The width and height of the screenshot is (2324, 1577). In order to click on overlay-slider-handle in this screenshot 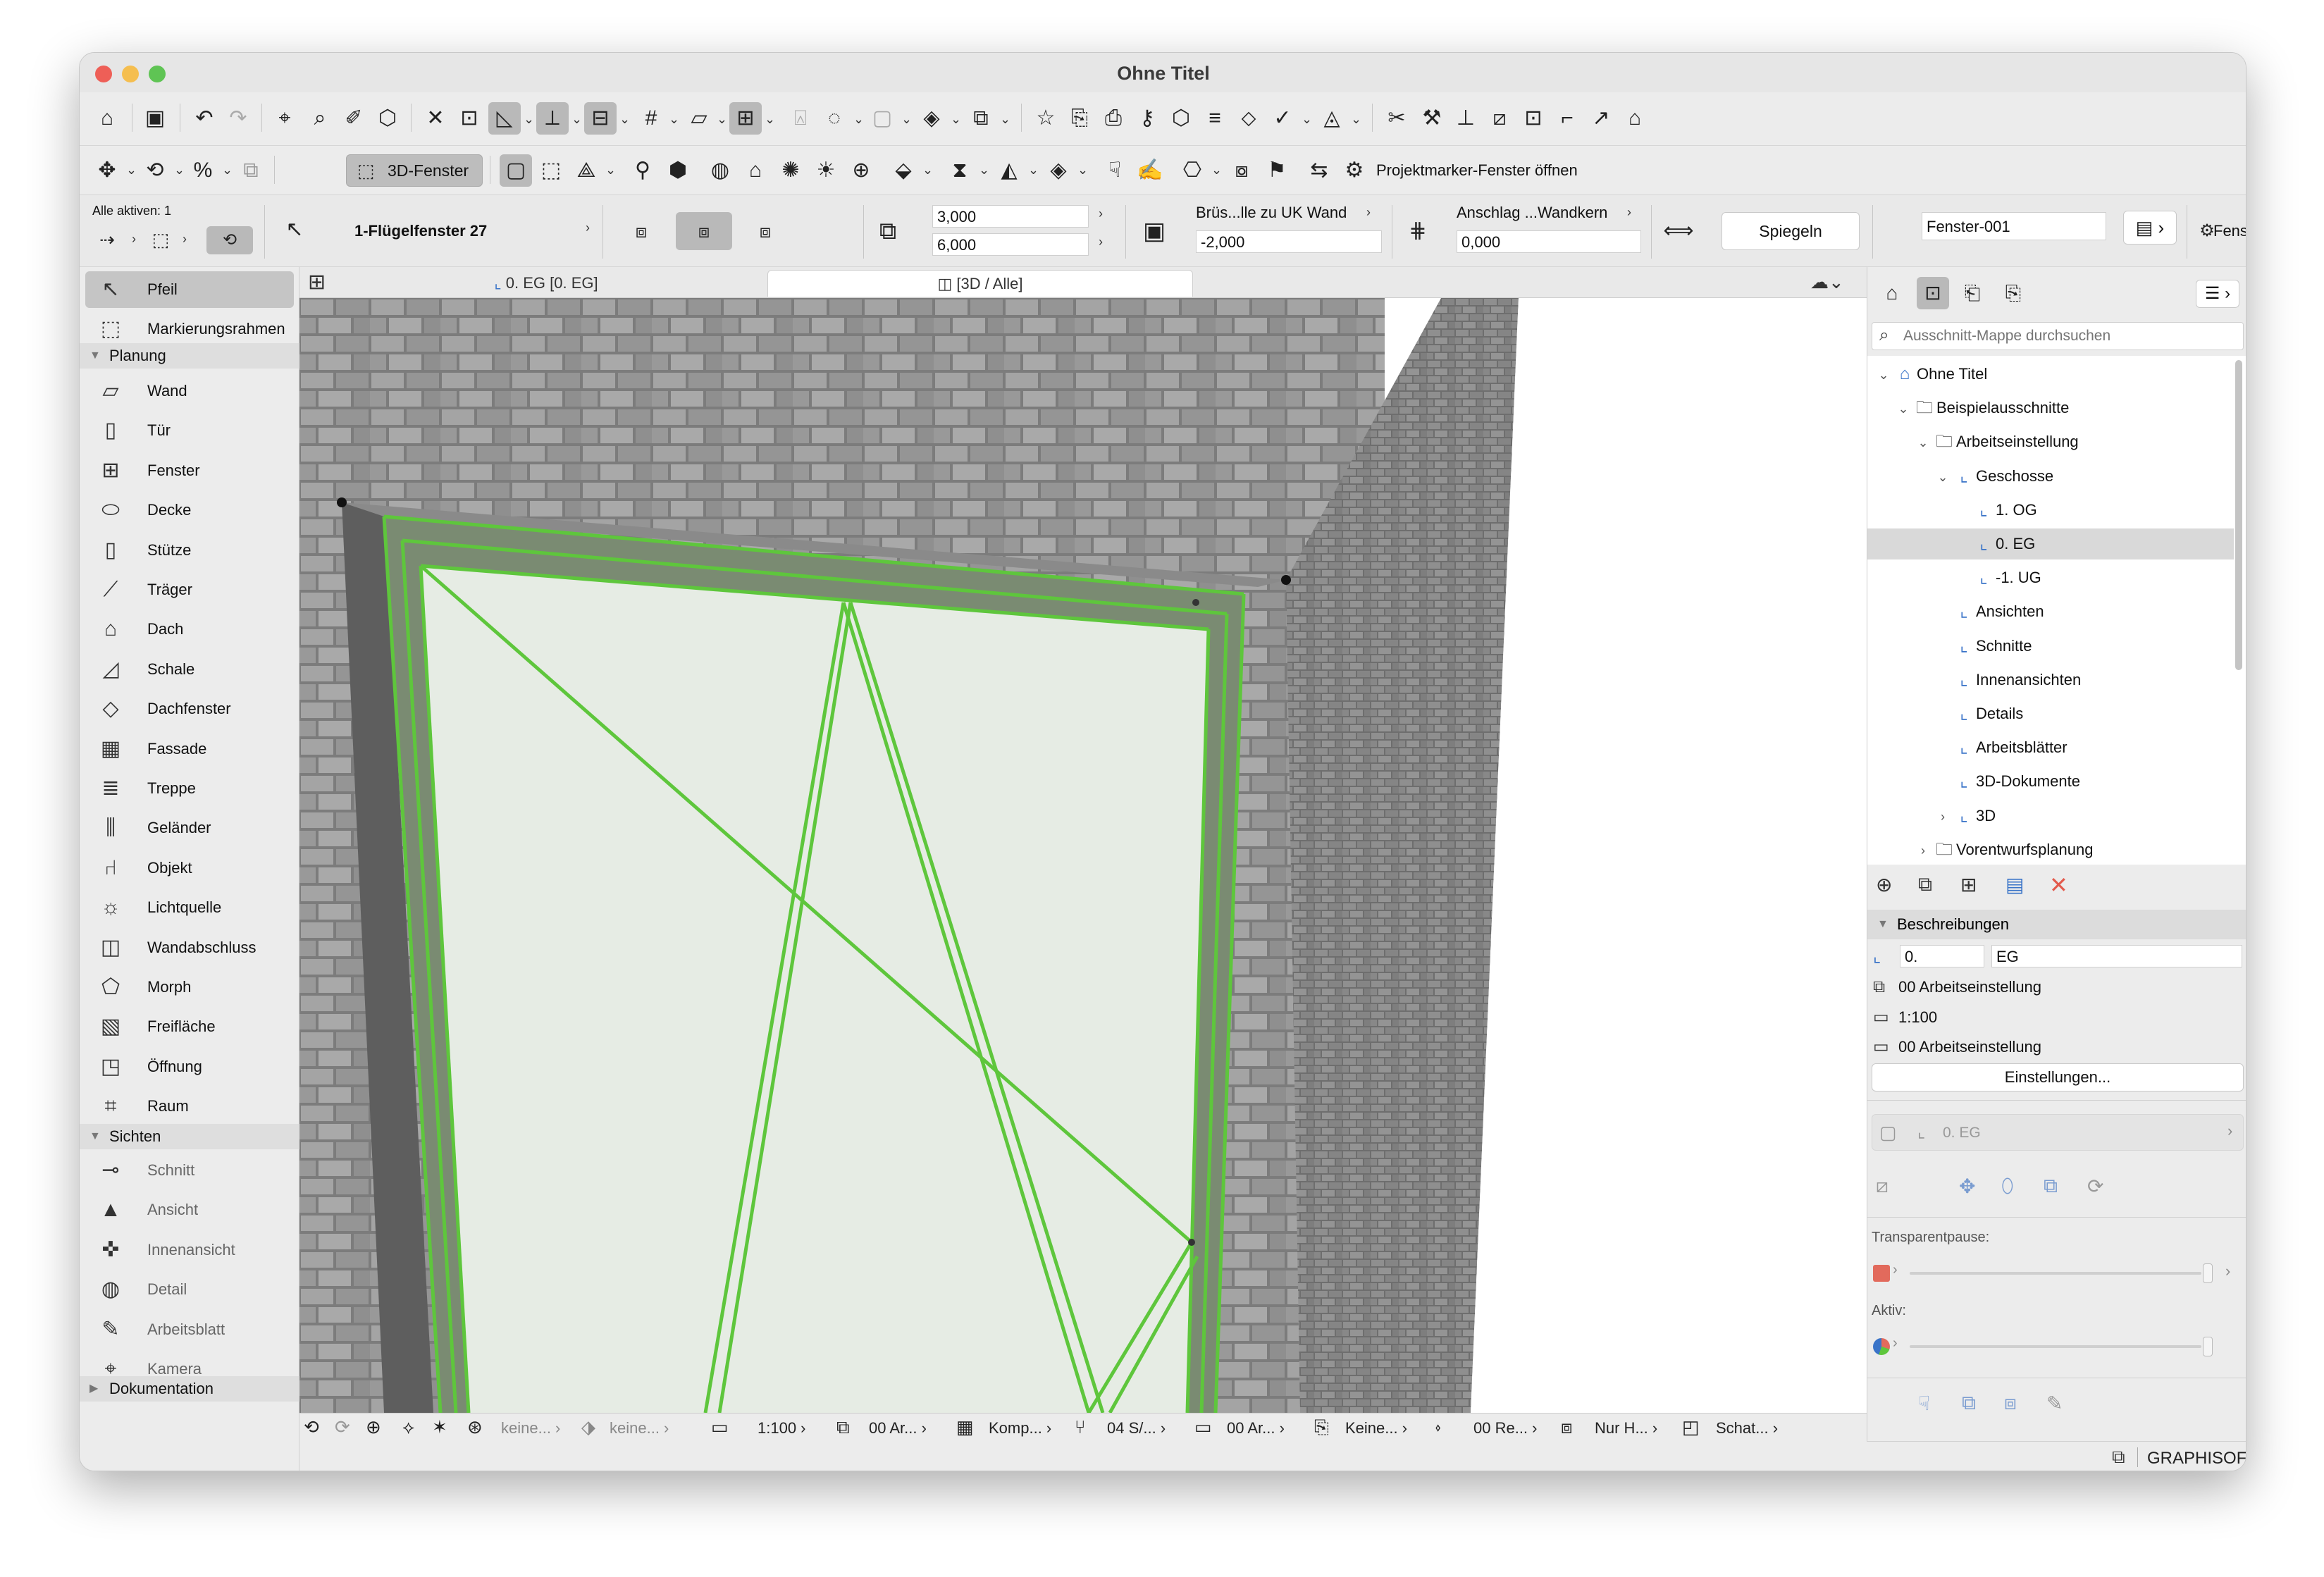, I will do `click(2208, 1273)`.